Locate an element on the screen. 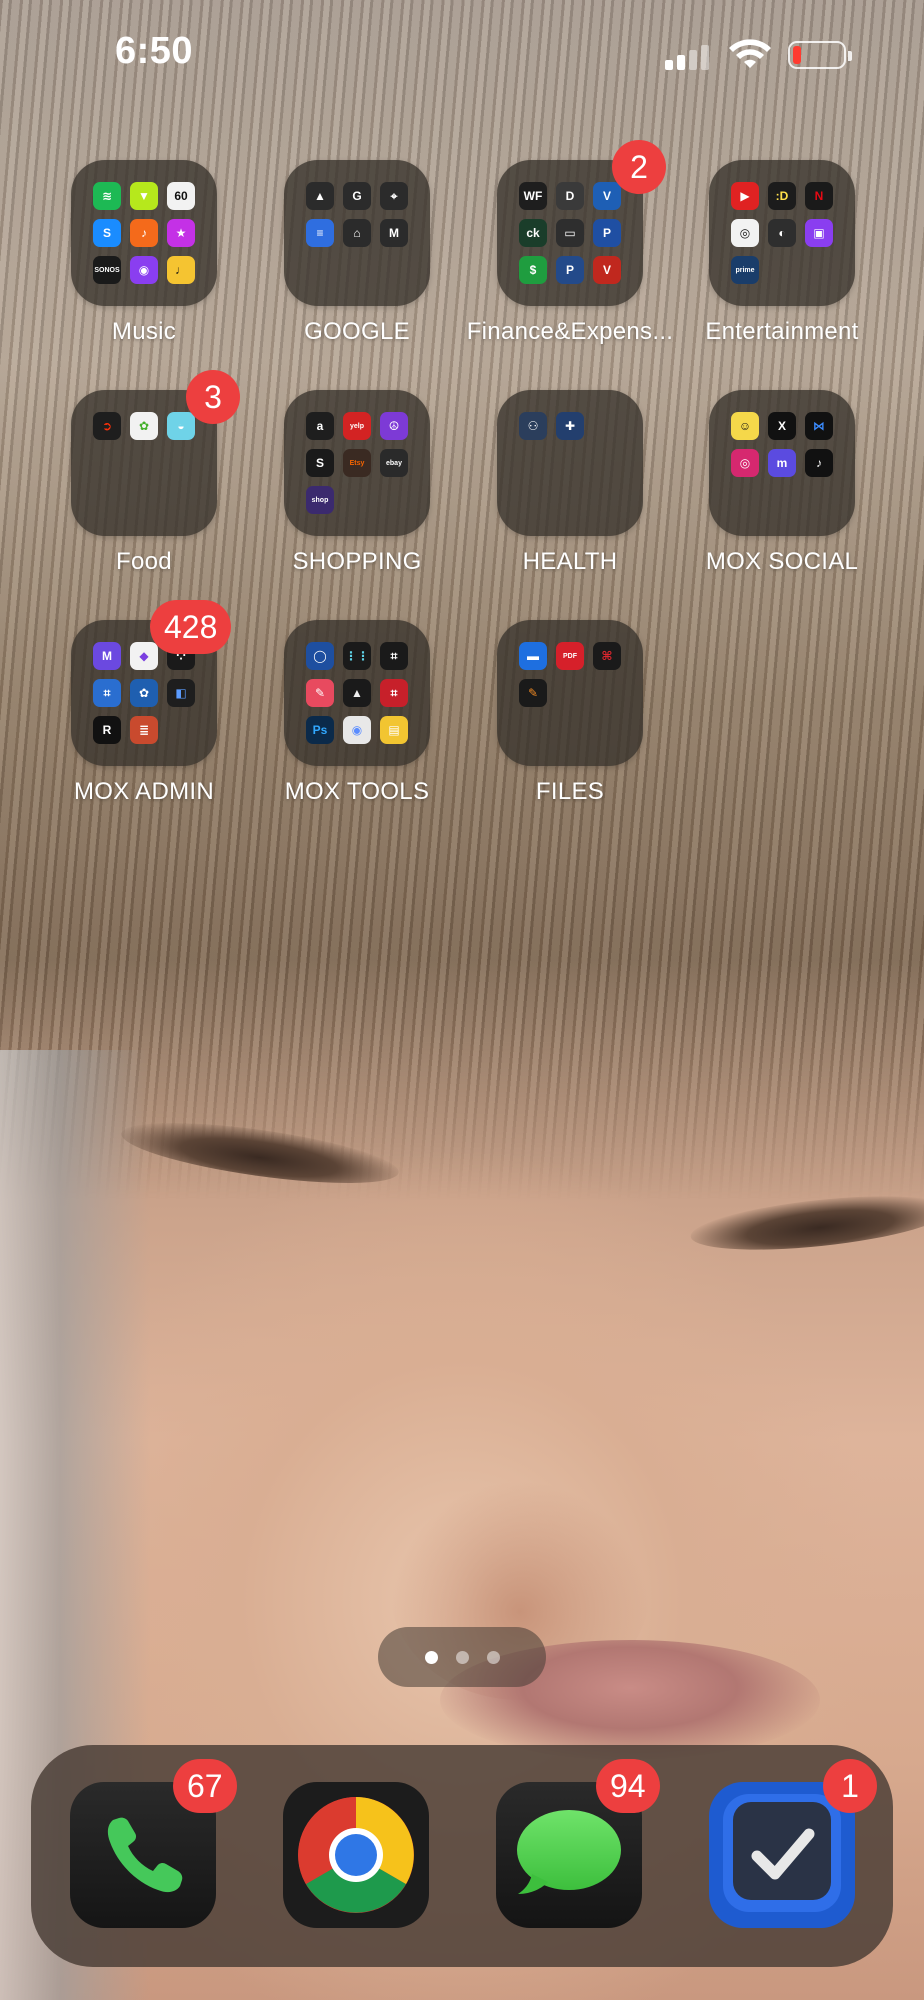  folder-app-grid: ⚇ ✚ is located at coordinates (570, 463).